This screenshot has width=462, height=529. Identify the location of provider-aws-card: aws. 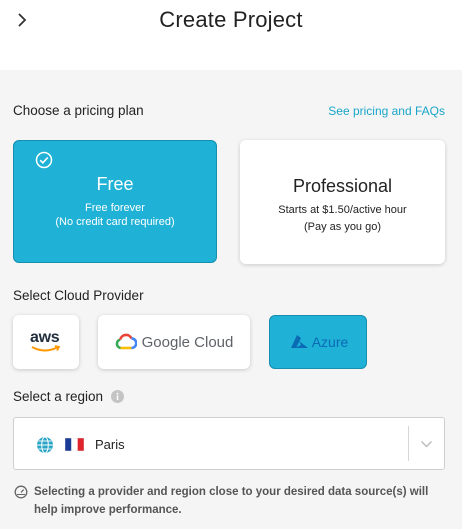
(46, 342).